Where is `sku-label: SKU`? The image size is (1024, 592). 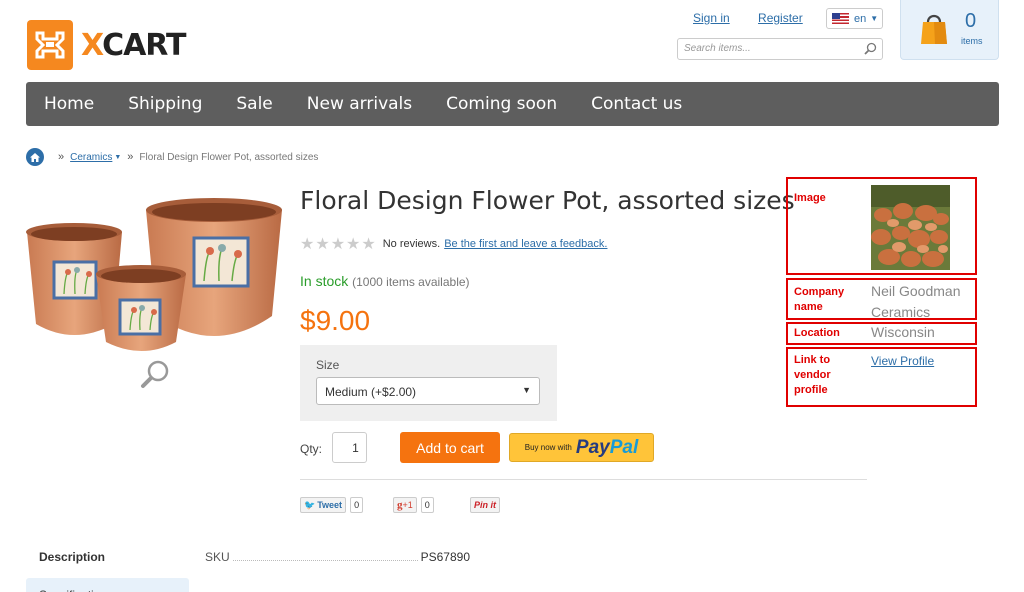
sku-label: SKU is located at coordinates (217, 557).